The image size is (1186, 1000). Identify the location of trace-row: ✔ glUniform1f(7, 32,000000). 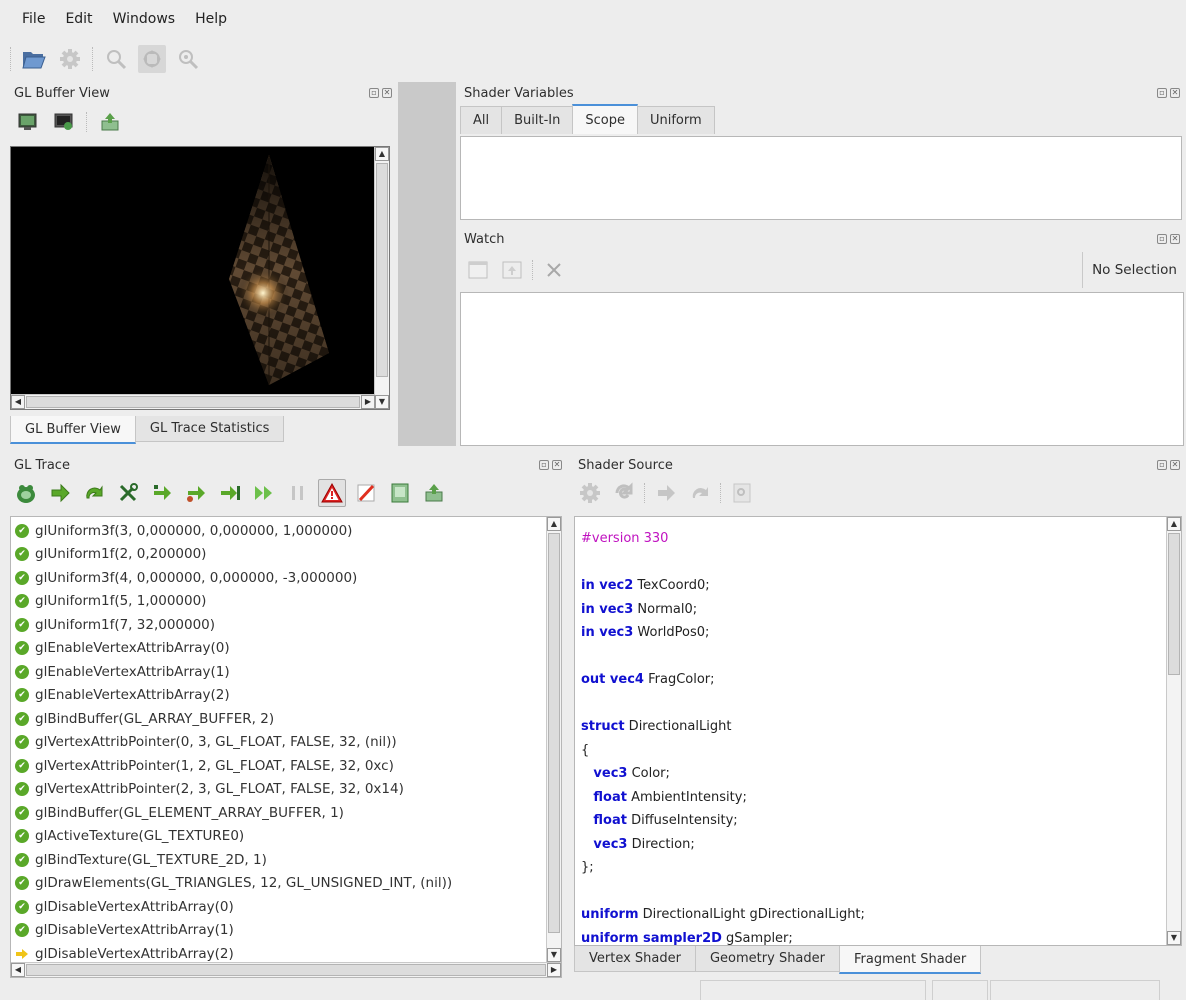
(286, 625).